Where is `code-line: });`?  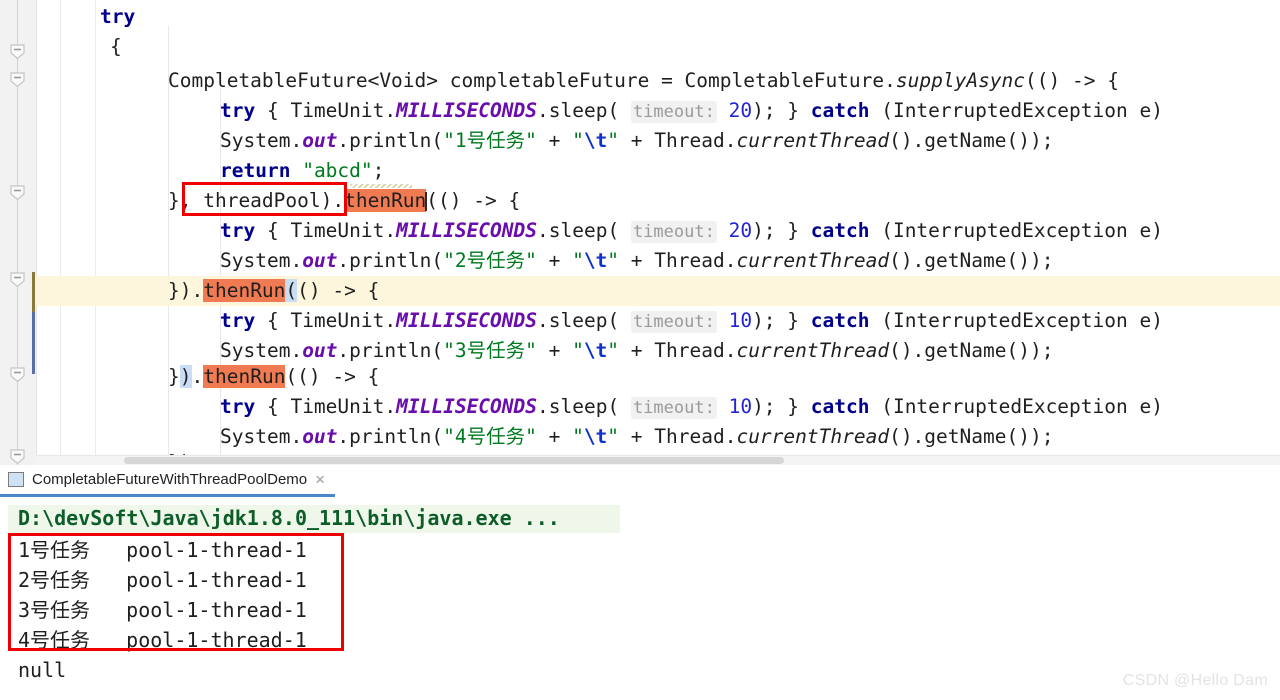 code-line: }); is located at coordinates (185, 451).